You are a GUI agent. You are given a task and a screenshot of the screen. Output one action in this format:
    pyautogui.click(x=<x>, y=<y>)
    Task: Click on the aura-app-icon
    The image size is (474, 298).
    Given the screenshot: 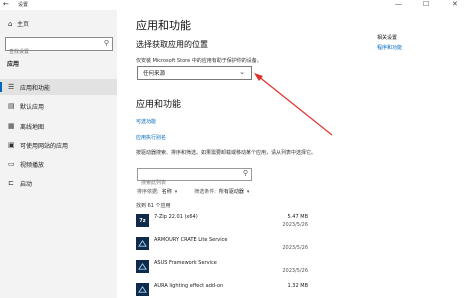 What is the action you would take?
    pyautogui.click(x=142, y=289)
    